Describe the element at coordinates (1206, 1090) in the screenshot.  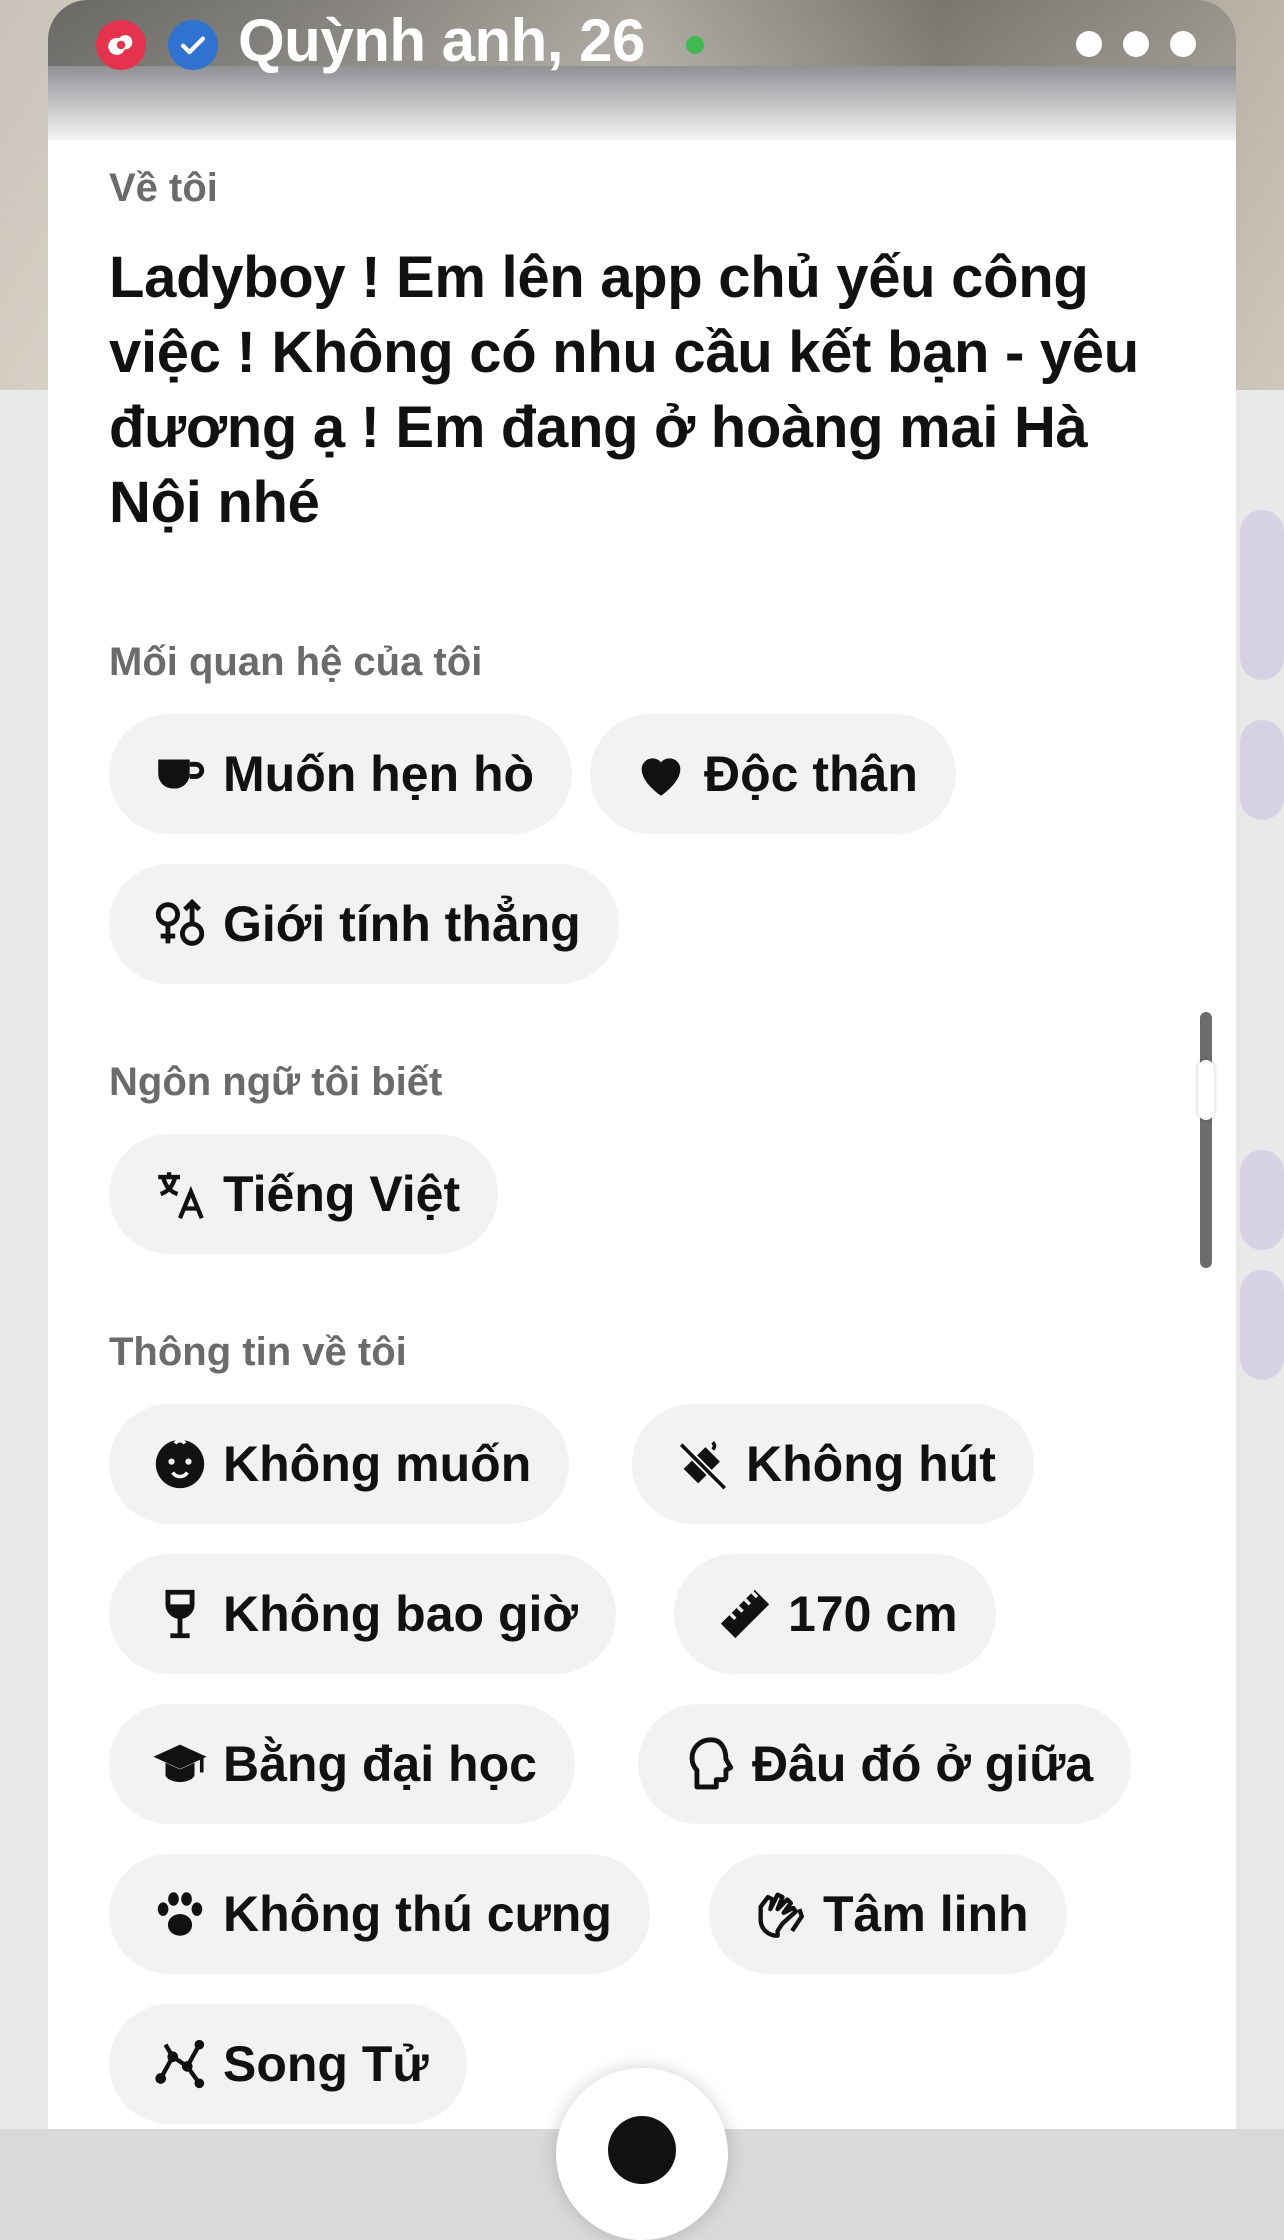
I see `scrollbar-thumb` at that location.